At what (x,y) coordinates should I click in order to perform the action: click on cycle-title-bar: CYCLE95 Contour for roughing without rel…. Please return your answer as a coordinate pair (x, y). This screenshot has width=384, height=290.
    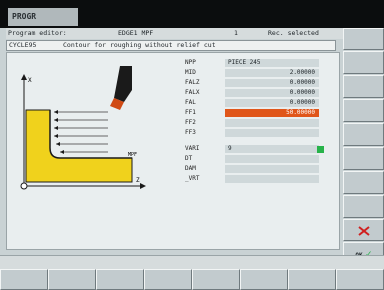
    Looking at the image, I should click on (171, 45).